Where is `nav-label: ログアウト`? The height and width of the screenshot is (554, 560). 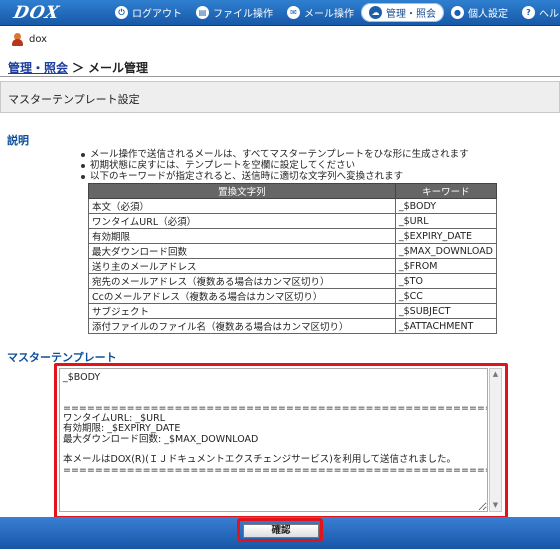
nav-label: ログアウト is located at coordinates (157, 14).